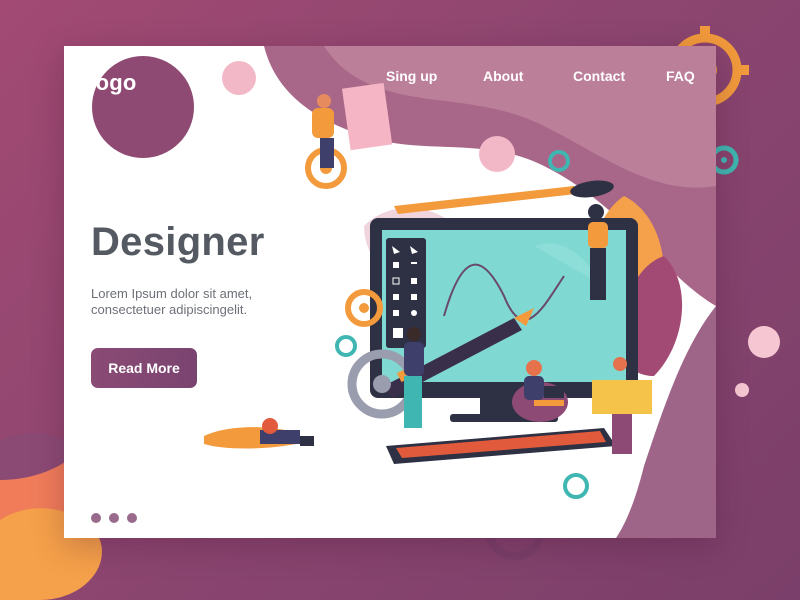  Describe the element at coordinates (349, 135) in the screenshot. I see `designer-man-on-gear` at that location.